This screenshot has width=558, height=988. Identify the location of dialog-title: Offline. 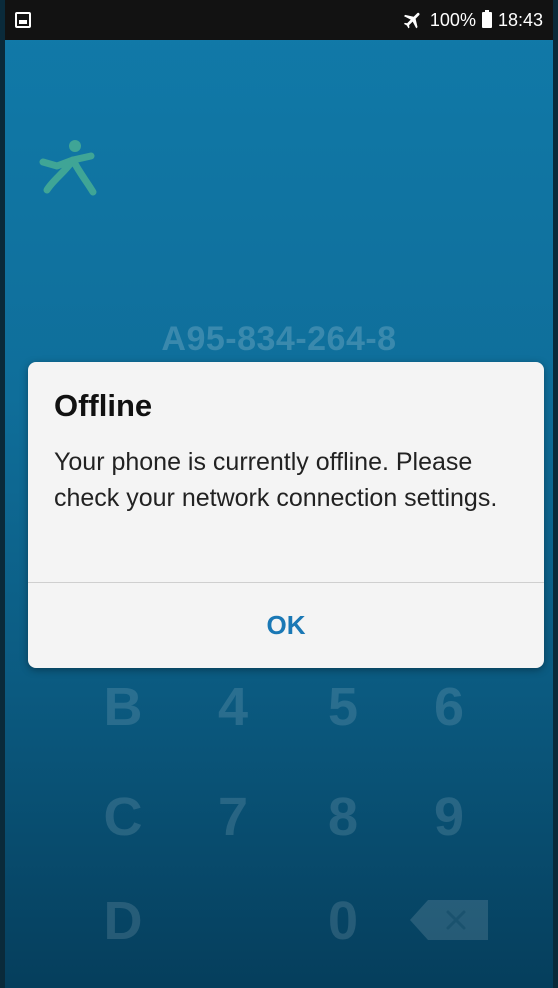
(103, 405).